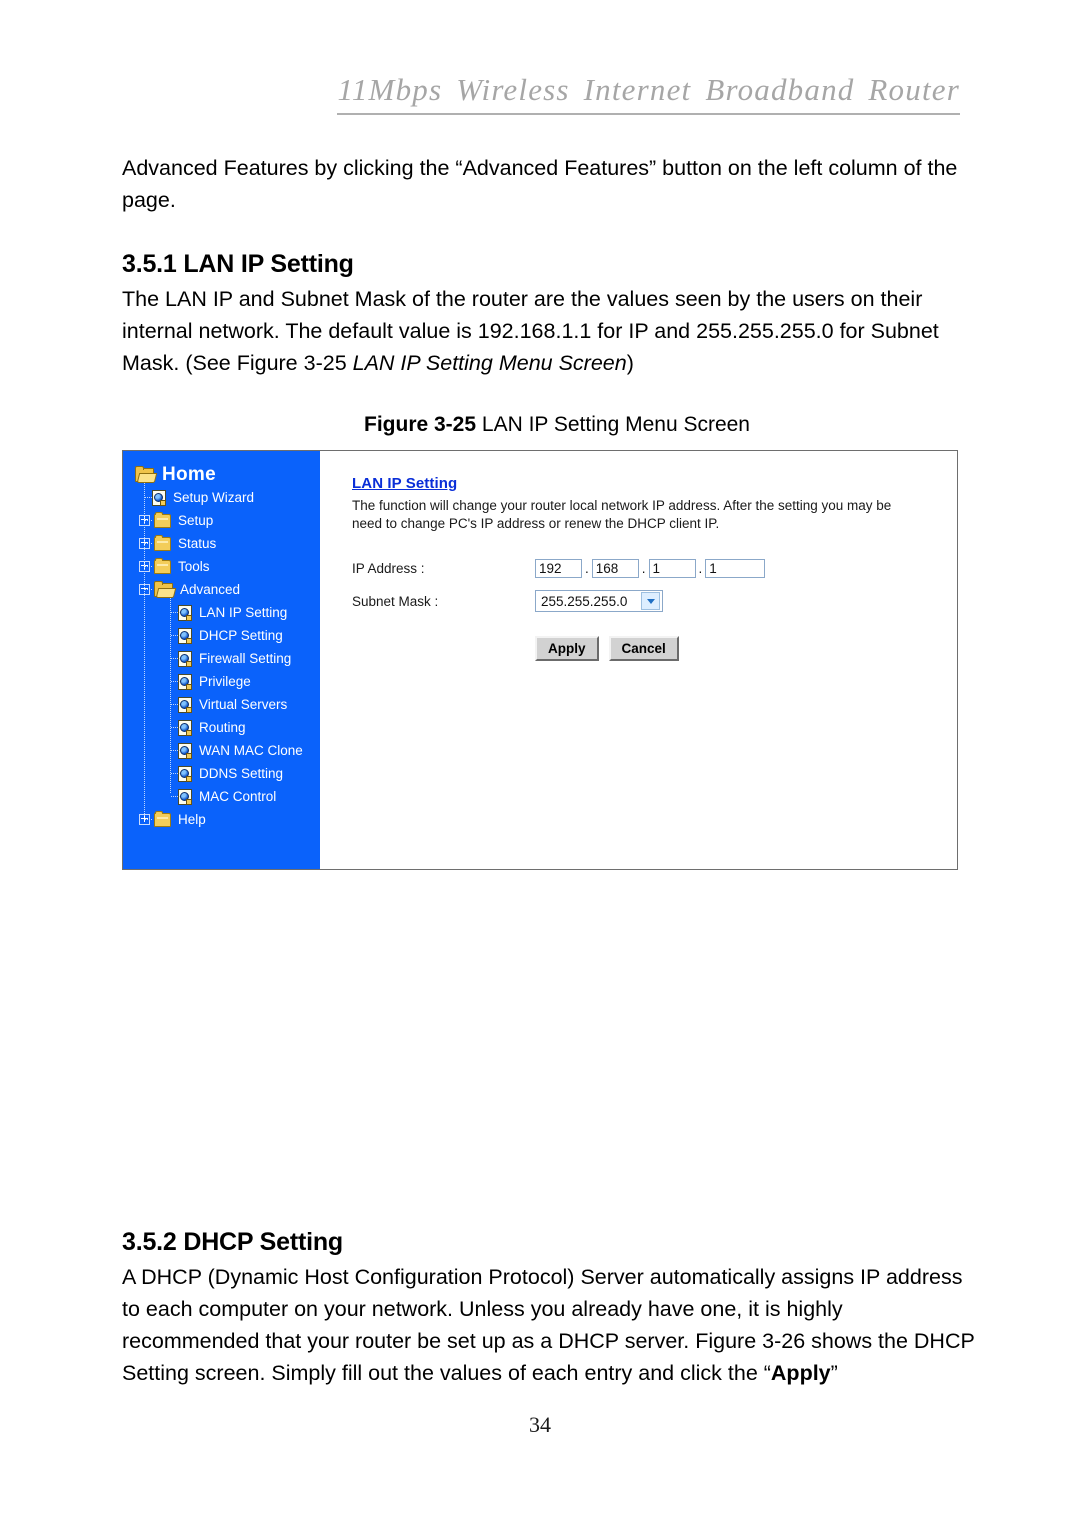 This screenshot has height=1528, width=1080. I want to click on subnet-mask-value: 255.255.255.0, so click(584, 601).